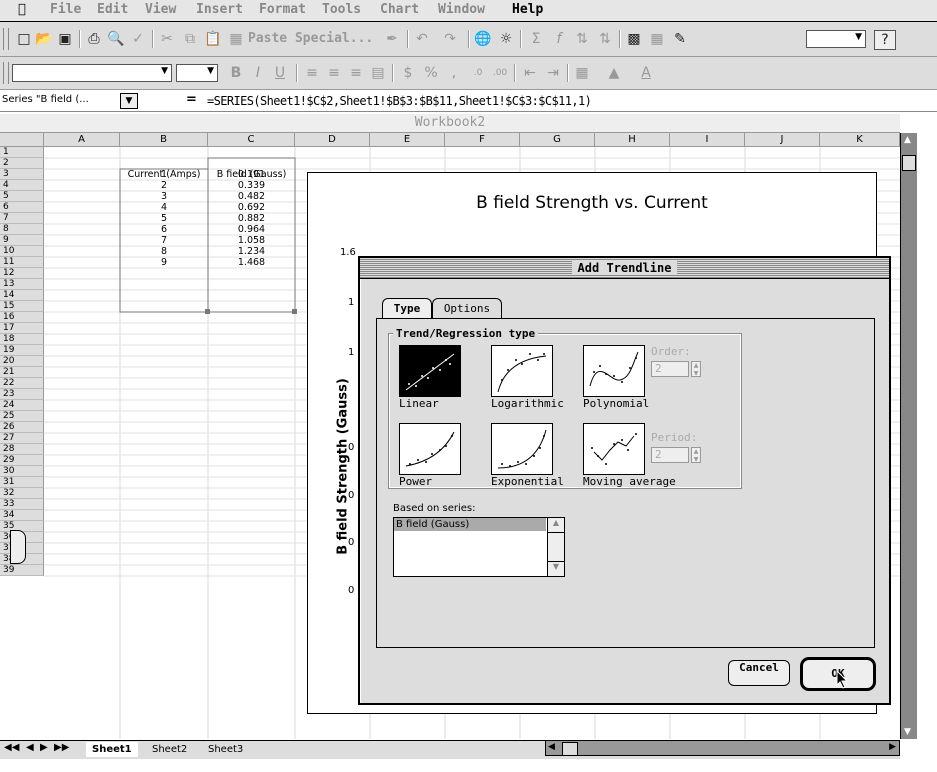  What do you see at coordinates (407, 140) in the screenshot?
I see `column-header: E` at bounding box center [407, 140].